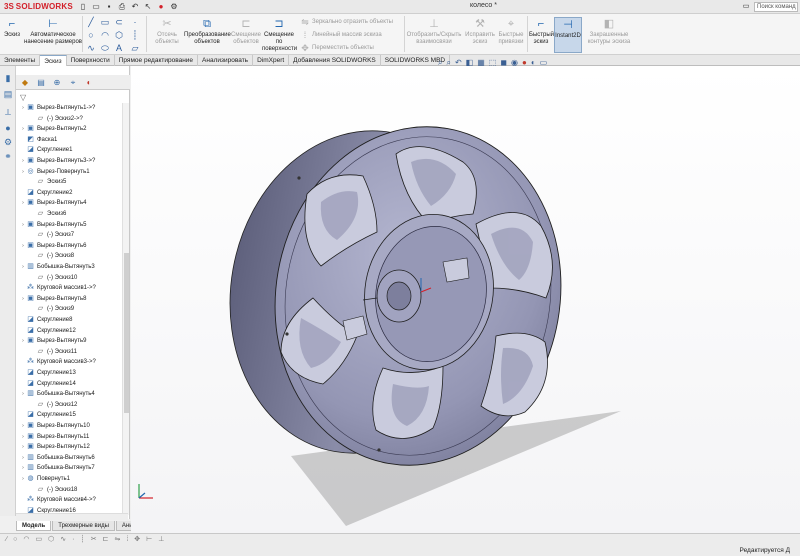 The image size is (800, 556). Describe the element at coordinates (57, 458) in the screenshot. I see `tree-item: › ▥ Бобышка-Вытянуть6` at that location.